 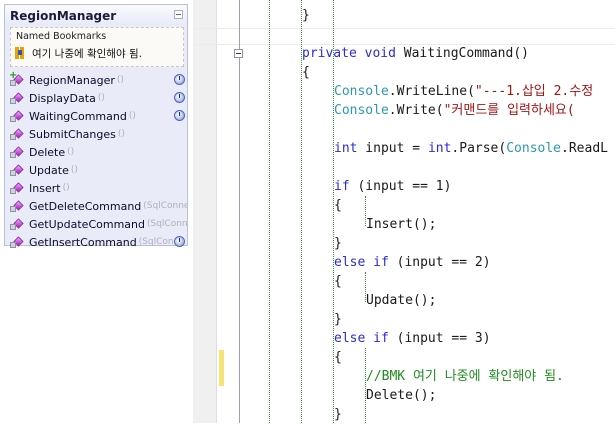 I want to click on member-item: Update(), so click(x=96, y=170).